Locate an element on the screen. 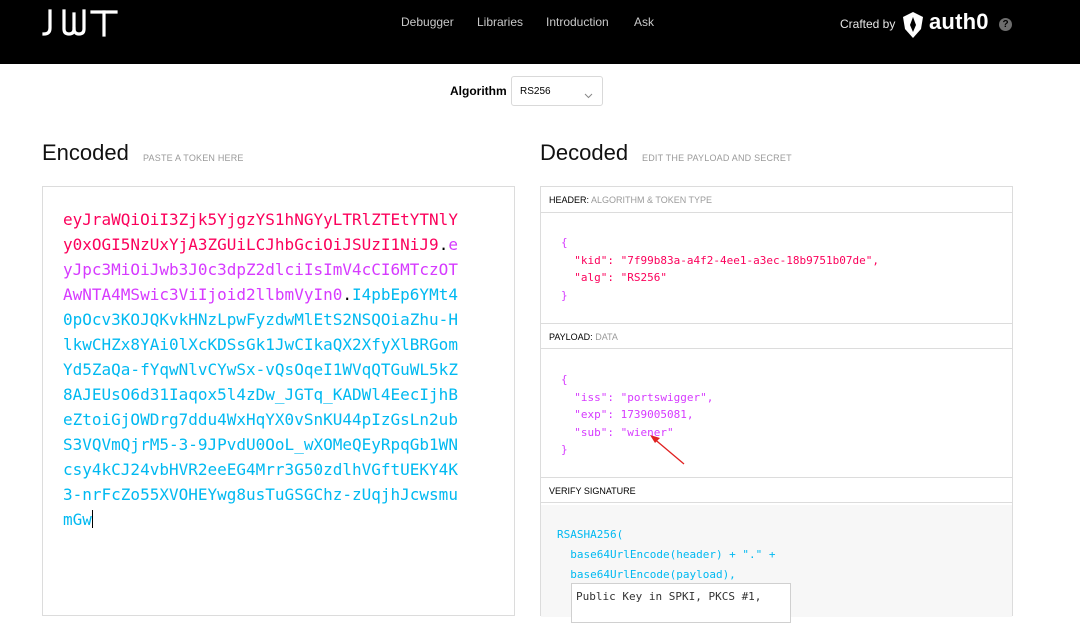 The image size is (1080, 623). header-section-sublabel: ALGORITHM & TOKEN TYPE is located at coordinates (652, 200).